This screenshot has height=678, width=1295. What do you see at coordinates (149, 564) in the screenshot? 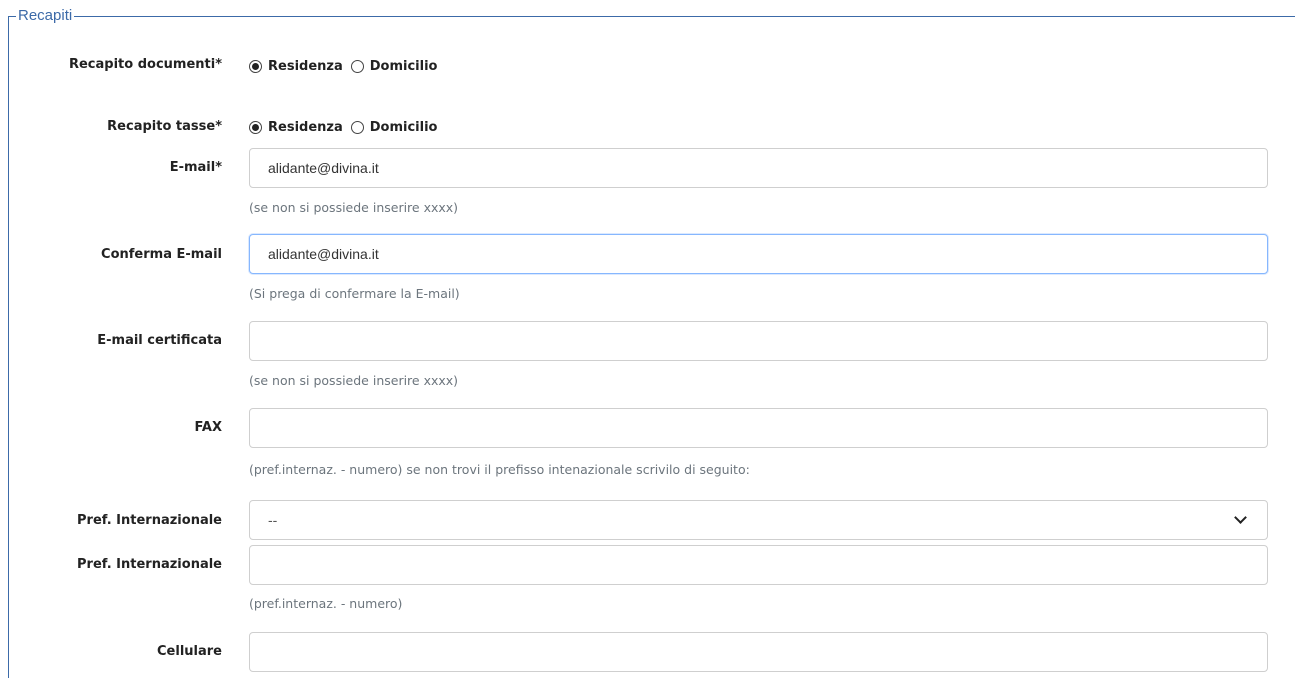
I see `pref-internazionale-input-label: Pref. Internazionale` at bounding box center [149, 564].